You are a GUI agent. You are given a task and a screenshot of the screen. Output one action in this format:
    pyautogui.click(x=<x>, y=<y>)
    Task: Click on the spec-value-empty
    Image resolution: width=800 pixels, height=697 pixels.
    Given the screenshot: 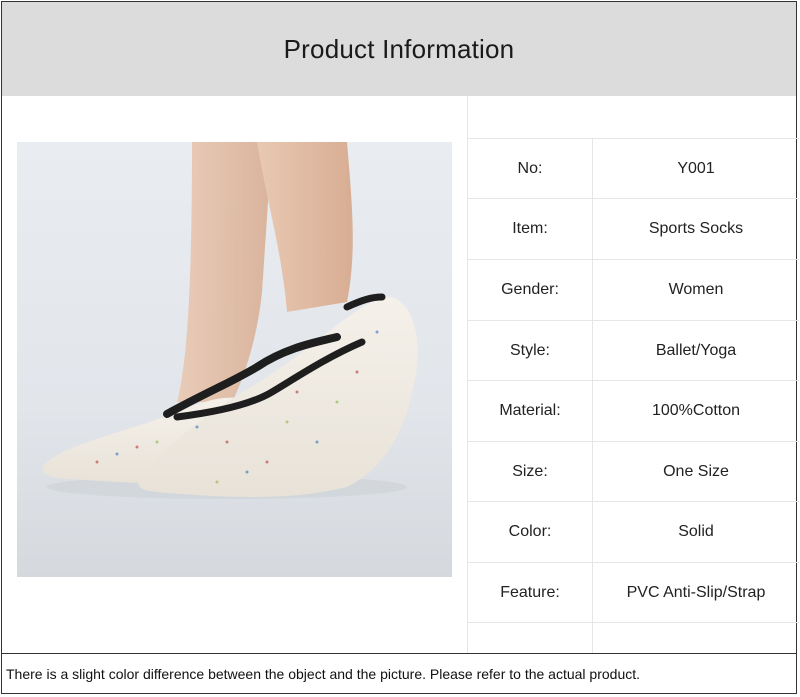 What is the action you would take?
    pyautogui.click(x=696, y=638)
    